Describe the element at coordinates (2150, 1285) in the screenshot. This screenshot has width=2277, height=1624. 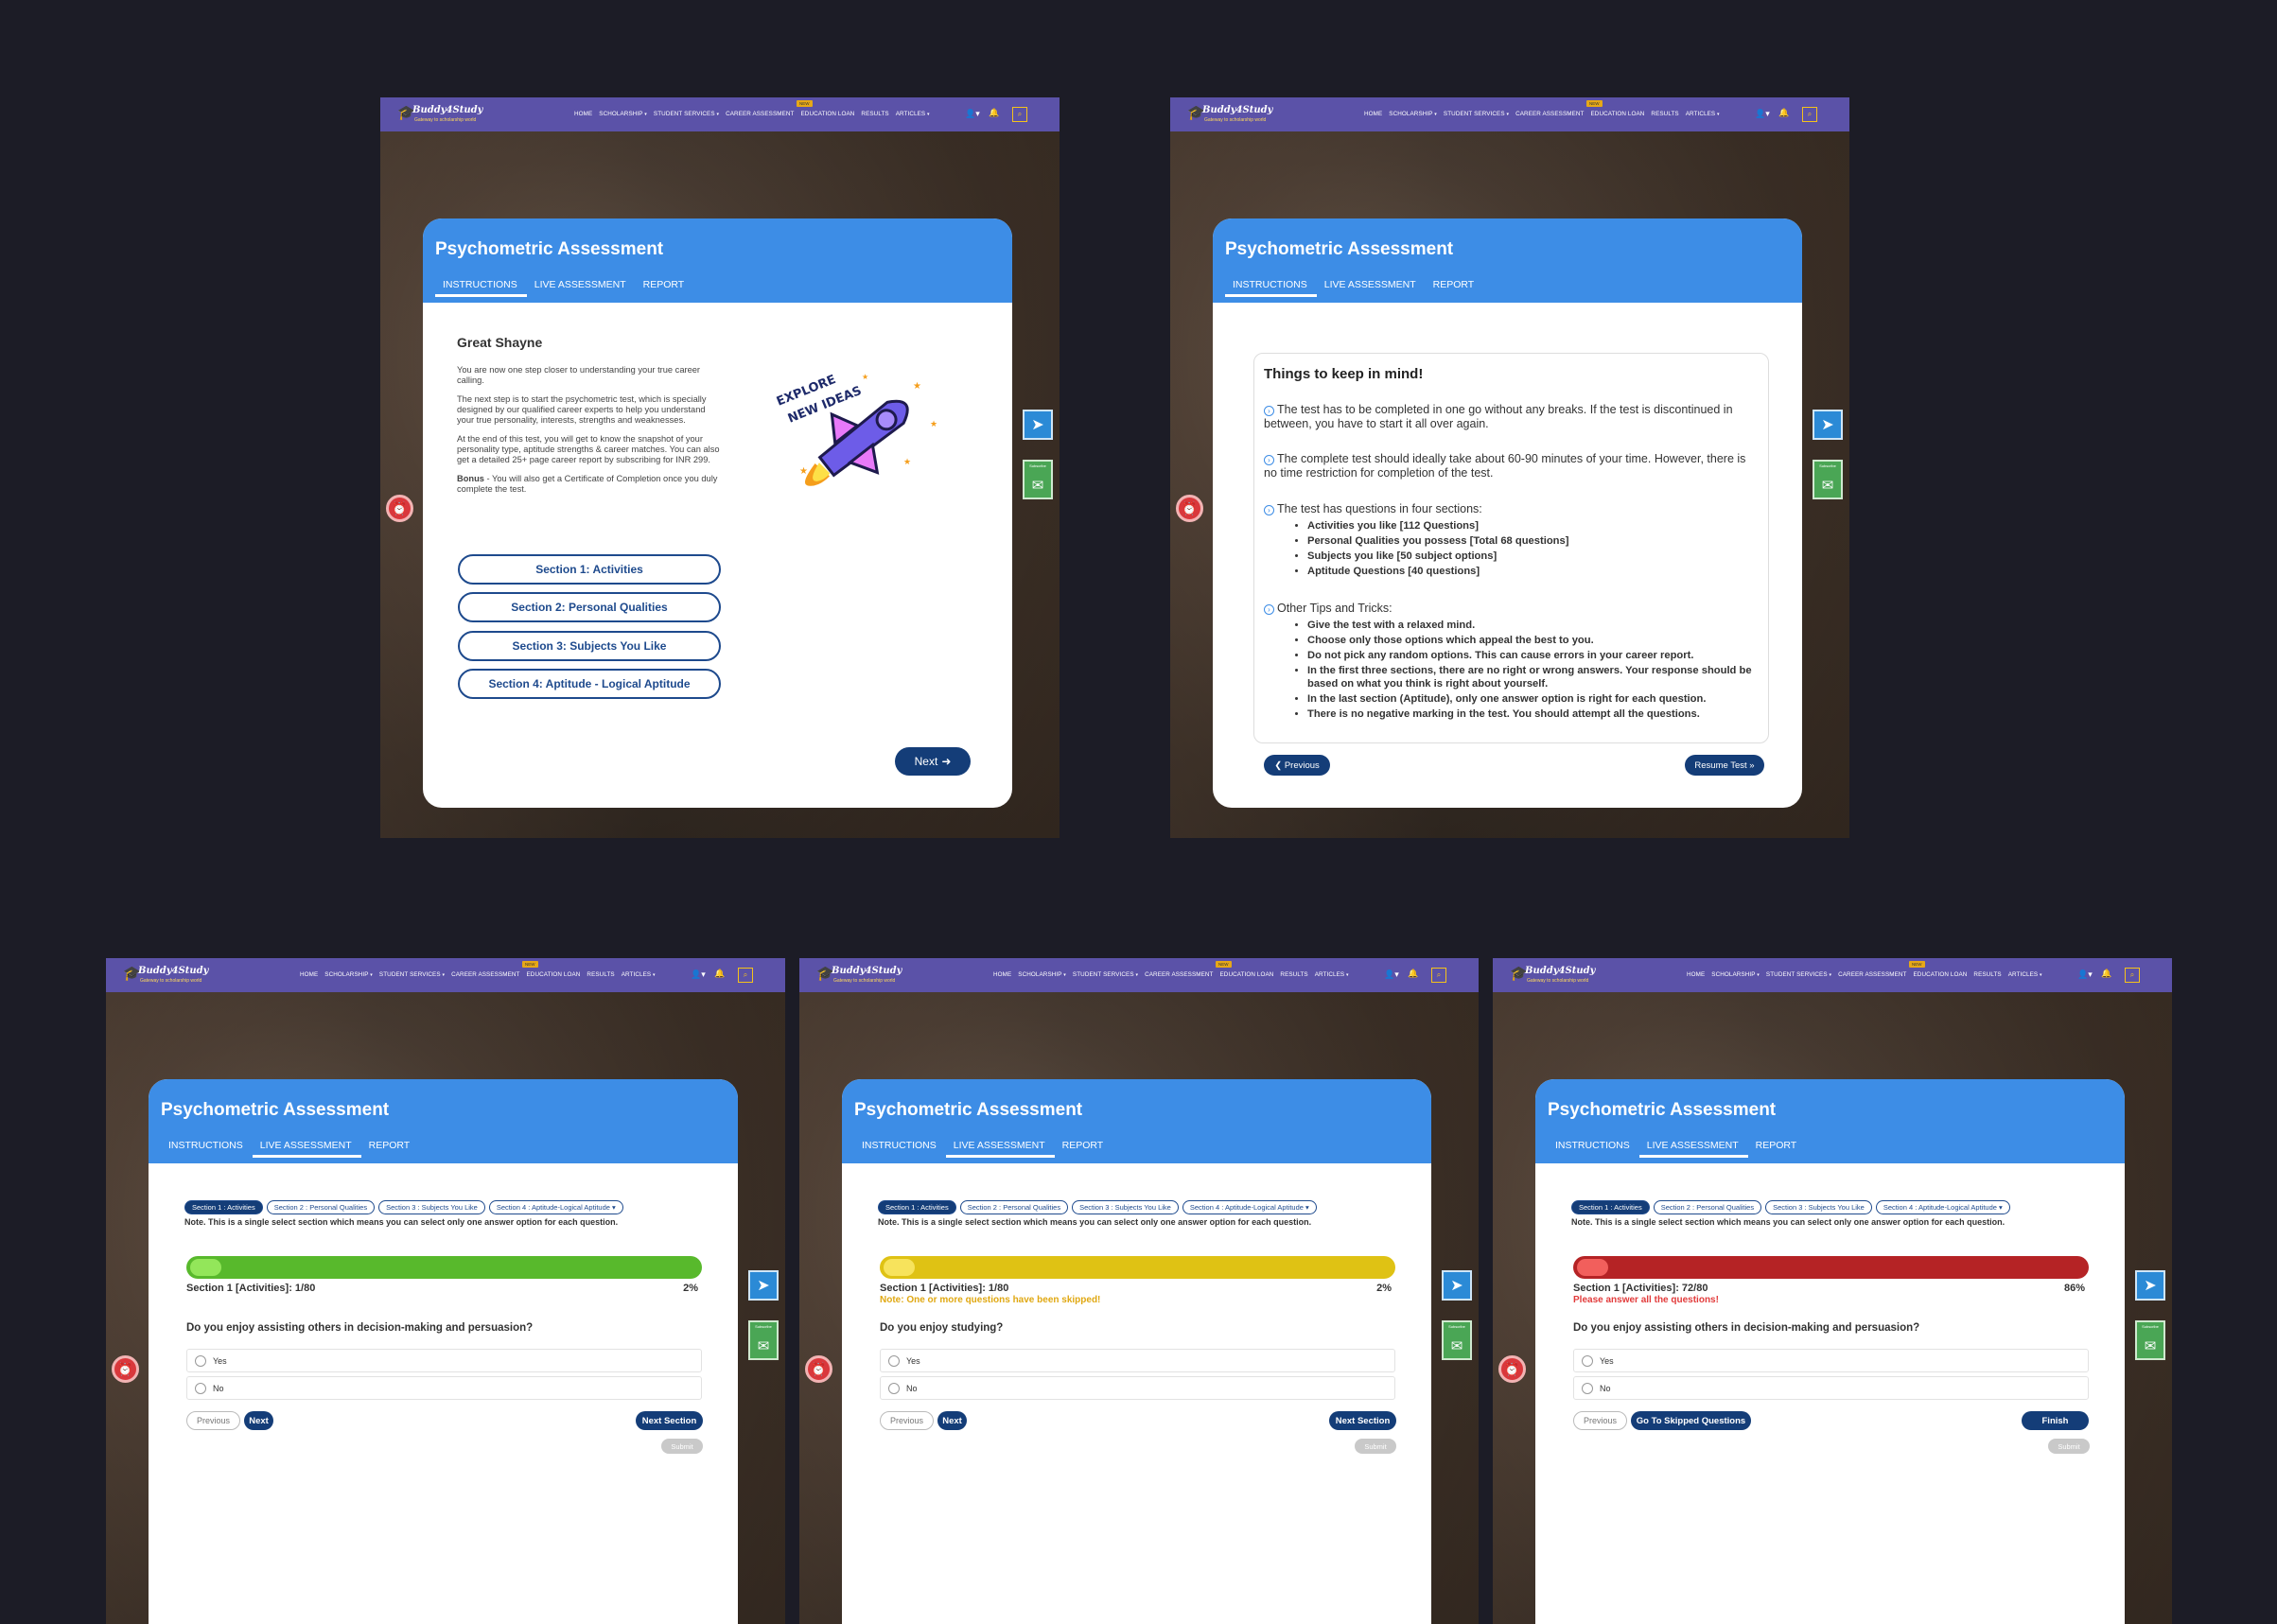
I see `telegram-icon: ➤` at that location.